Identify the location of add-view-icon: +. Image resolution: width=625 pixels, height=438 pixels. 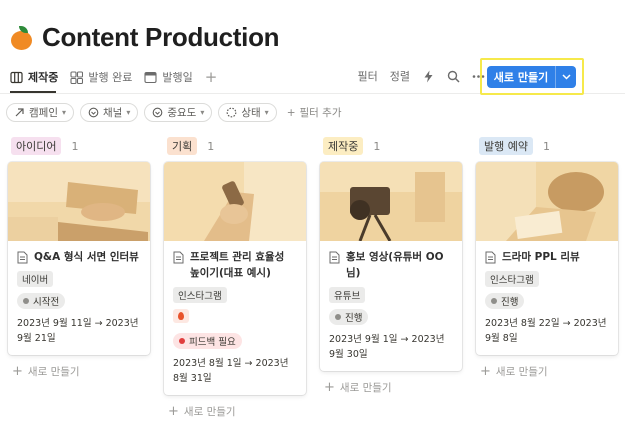
(211, 77).